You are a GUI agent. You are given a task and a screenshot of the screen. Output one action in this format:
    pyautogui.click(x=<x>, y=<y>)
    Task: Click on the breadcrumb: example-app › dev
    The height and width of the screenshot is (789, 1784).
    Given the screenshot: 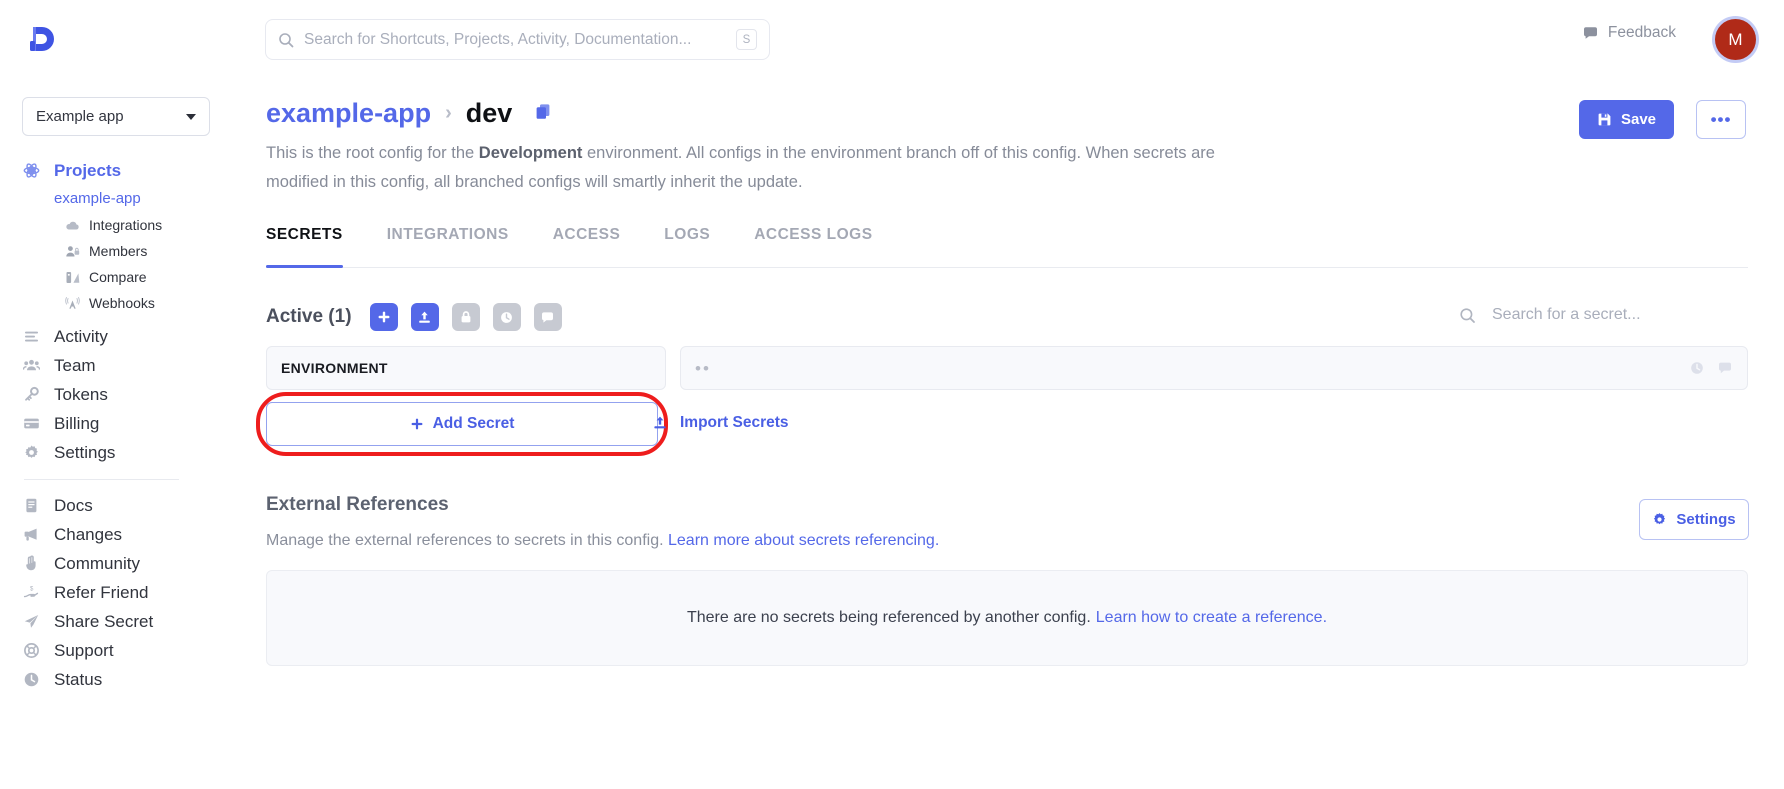 What is the action you would take?
    pyautogui.click(x=409, y=113)
    